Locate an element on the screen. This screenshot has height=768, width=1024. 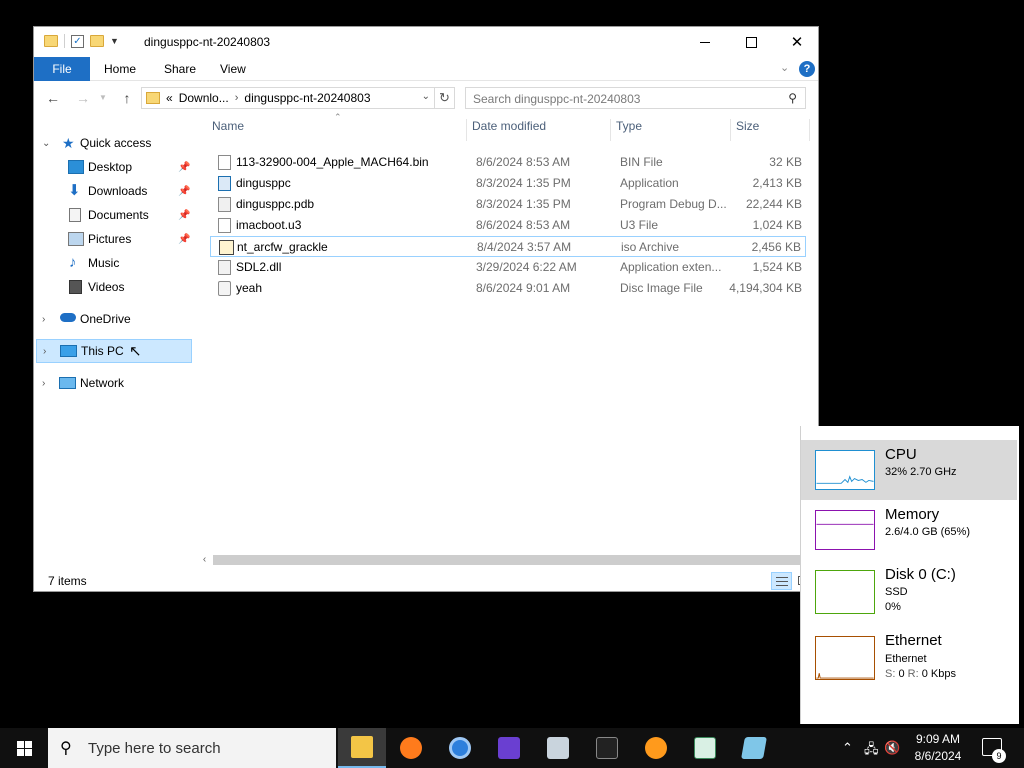
help-icon: ? is located at coordinates (807, 69).